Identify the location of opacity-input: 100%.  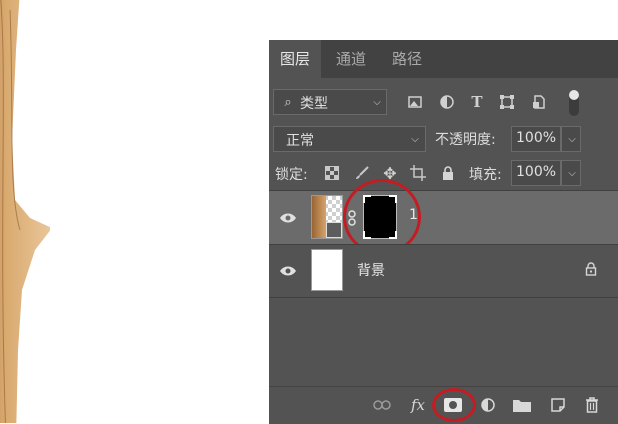
(536, 139).